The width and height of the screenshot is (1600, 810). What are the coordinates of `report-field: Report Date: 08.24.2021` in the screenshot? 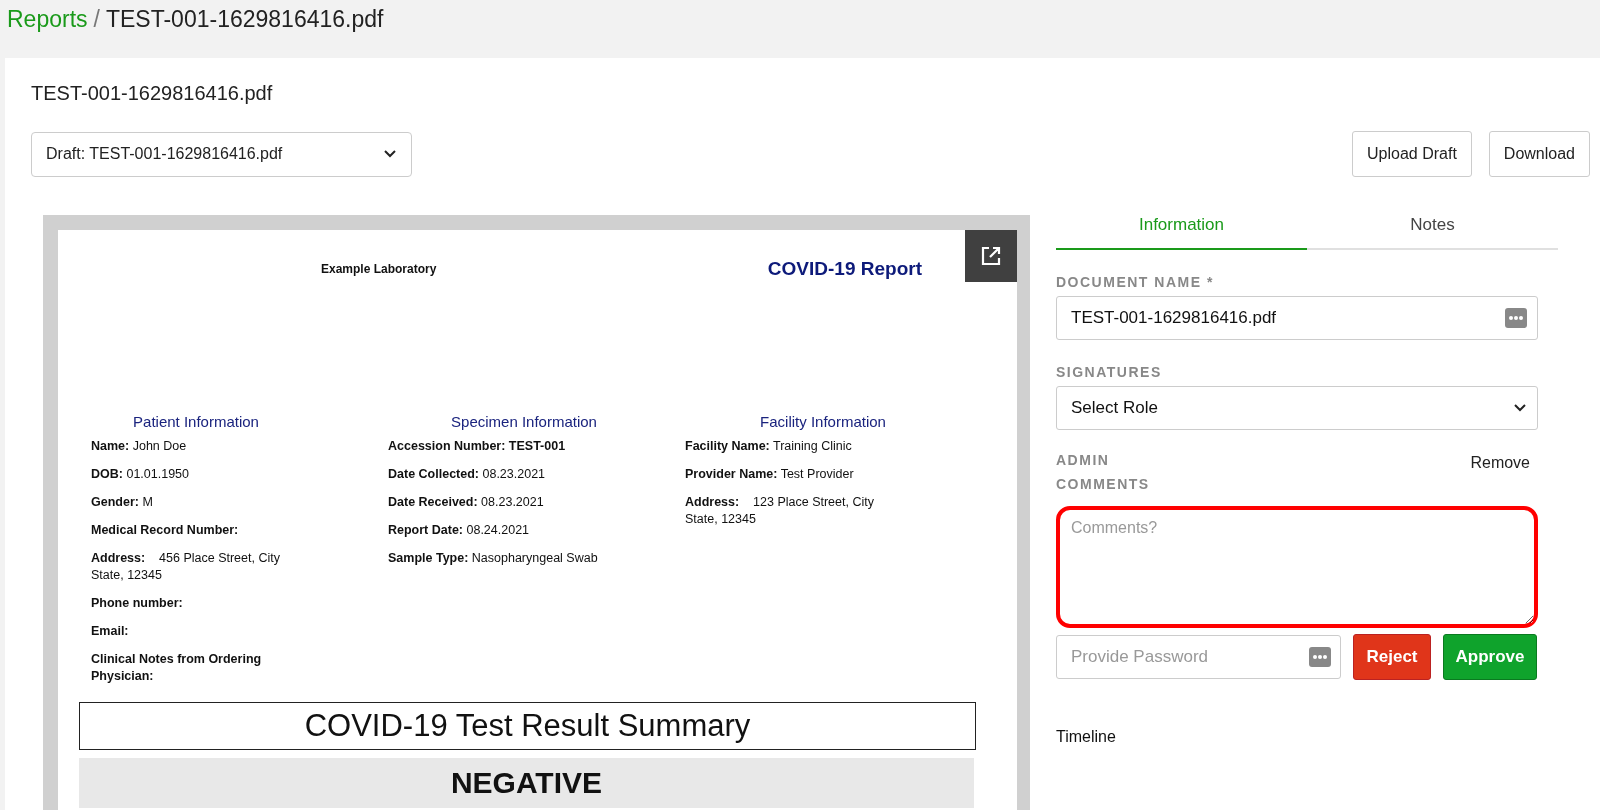 It's located at (498, 530).